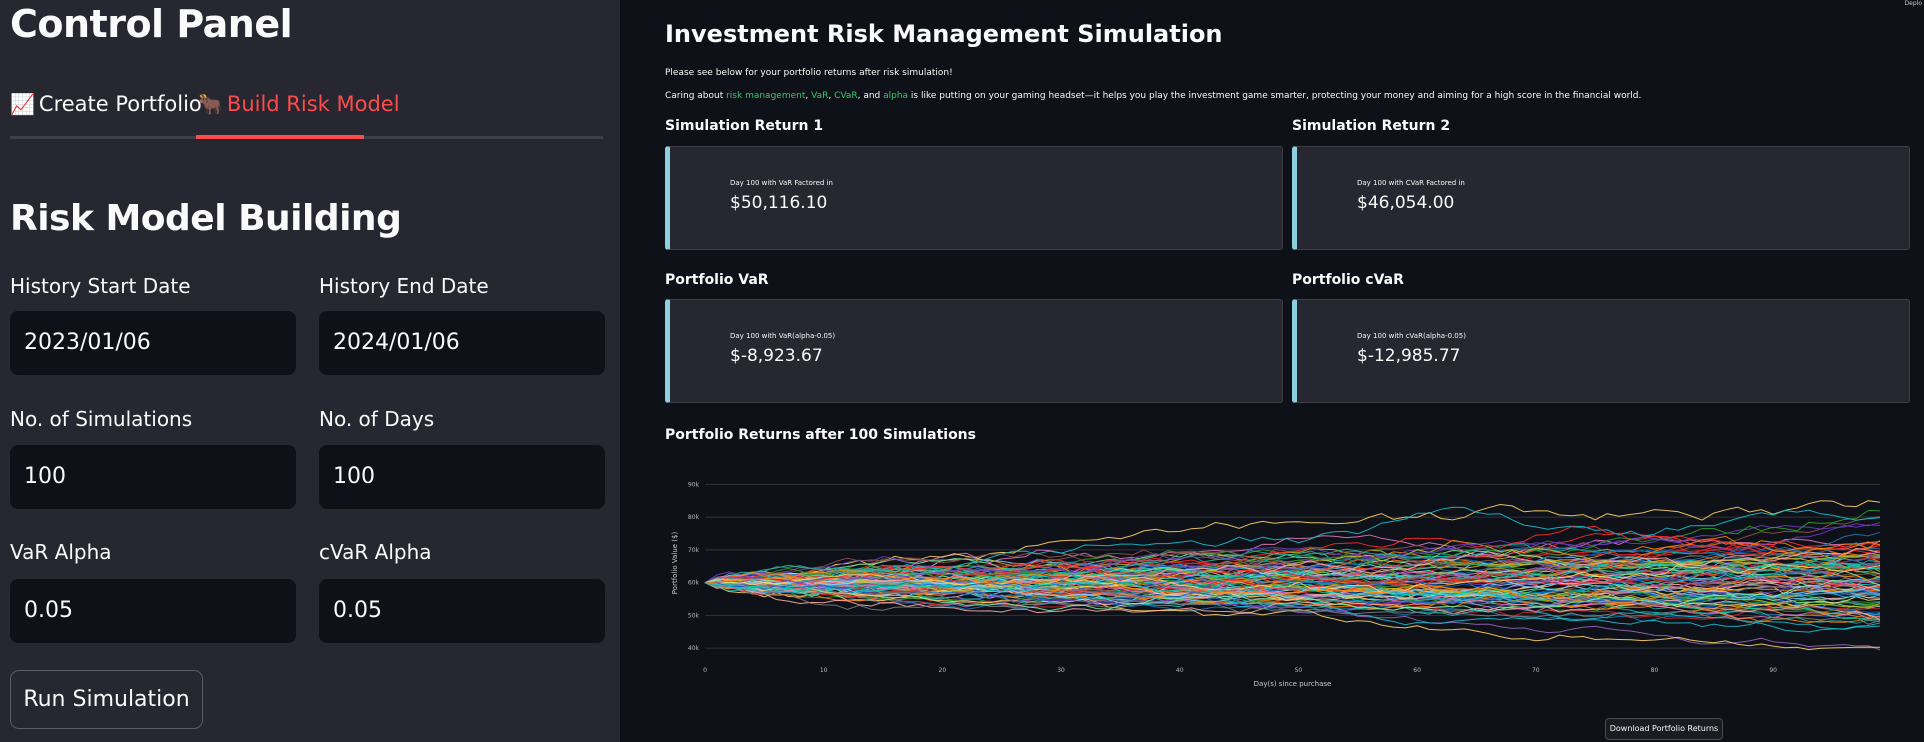 The height and width of the screenshot is (742, 1924). I want to click on keyword-var: VaR, so click(820, 96).